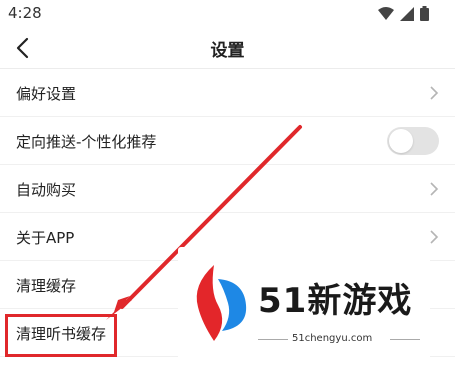  I want to click on settings-row-auto-purchase: 自动购买, so click(227, 189).